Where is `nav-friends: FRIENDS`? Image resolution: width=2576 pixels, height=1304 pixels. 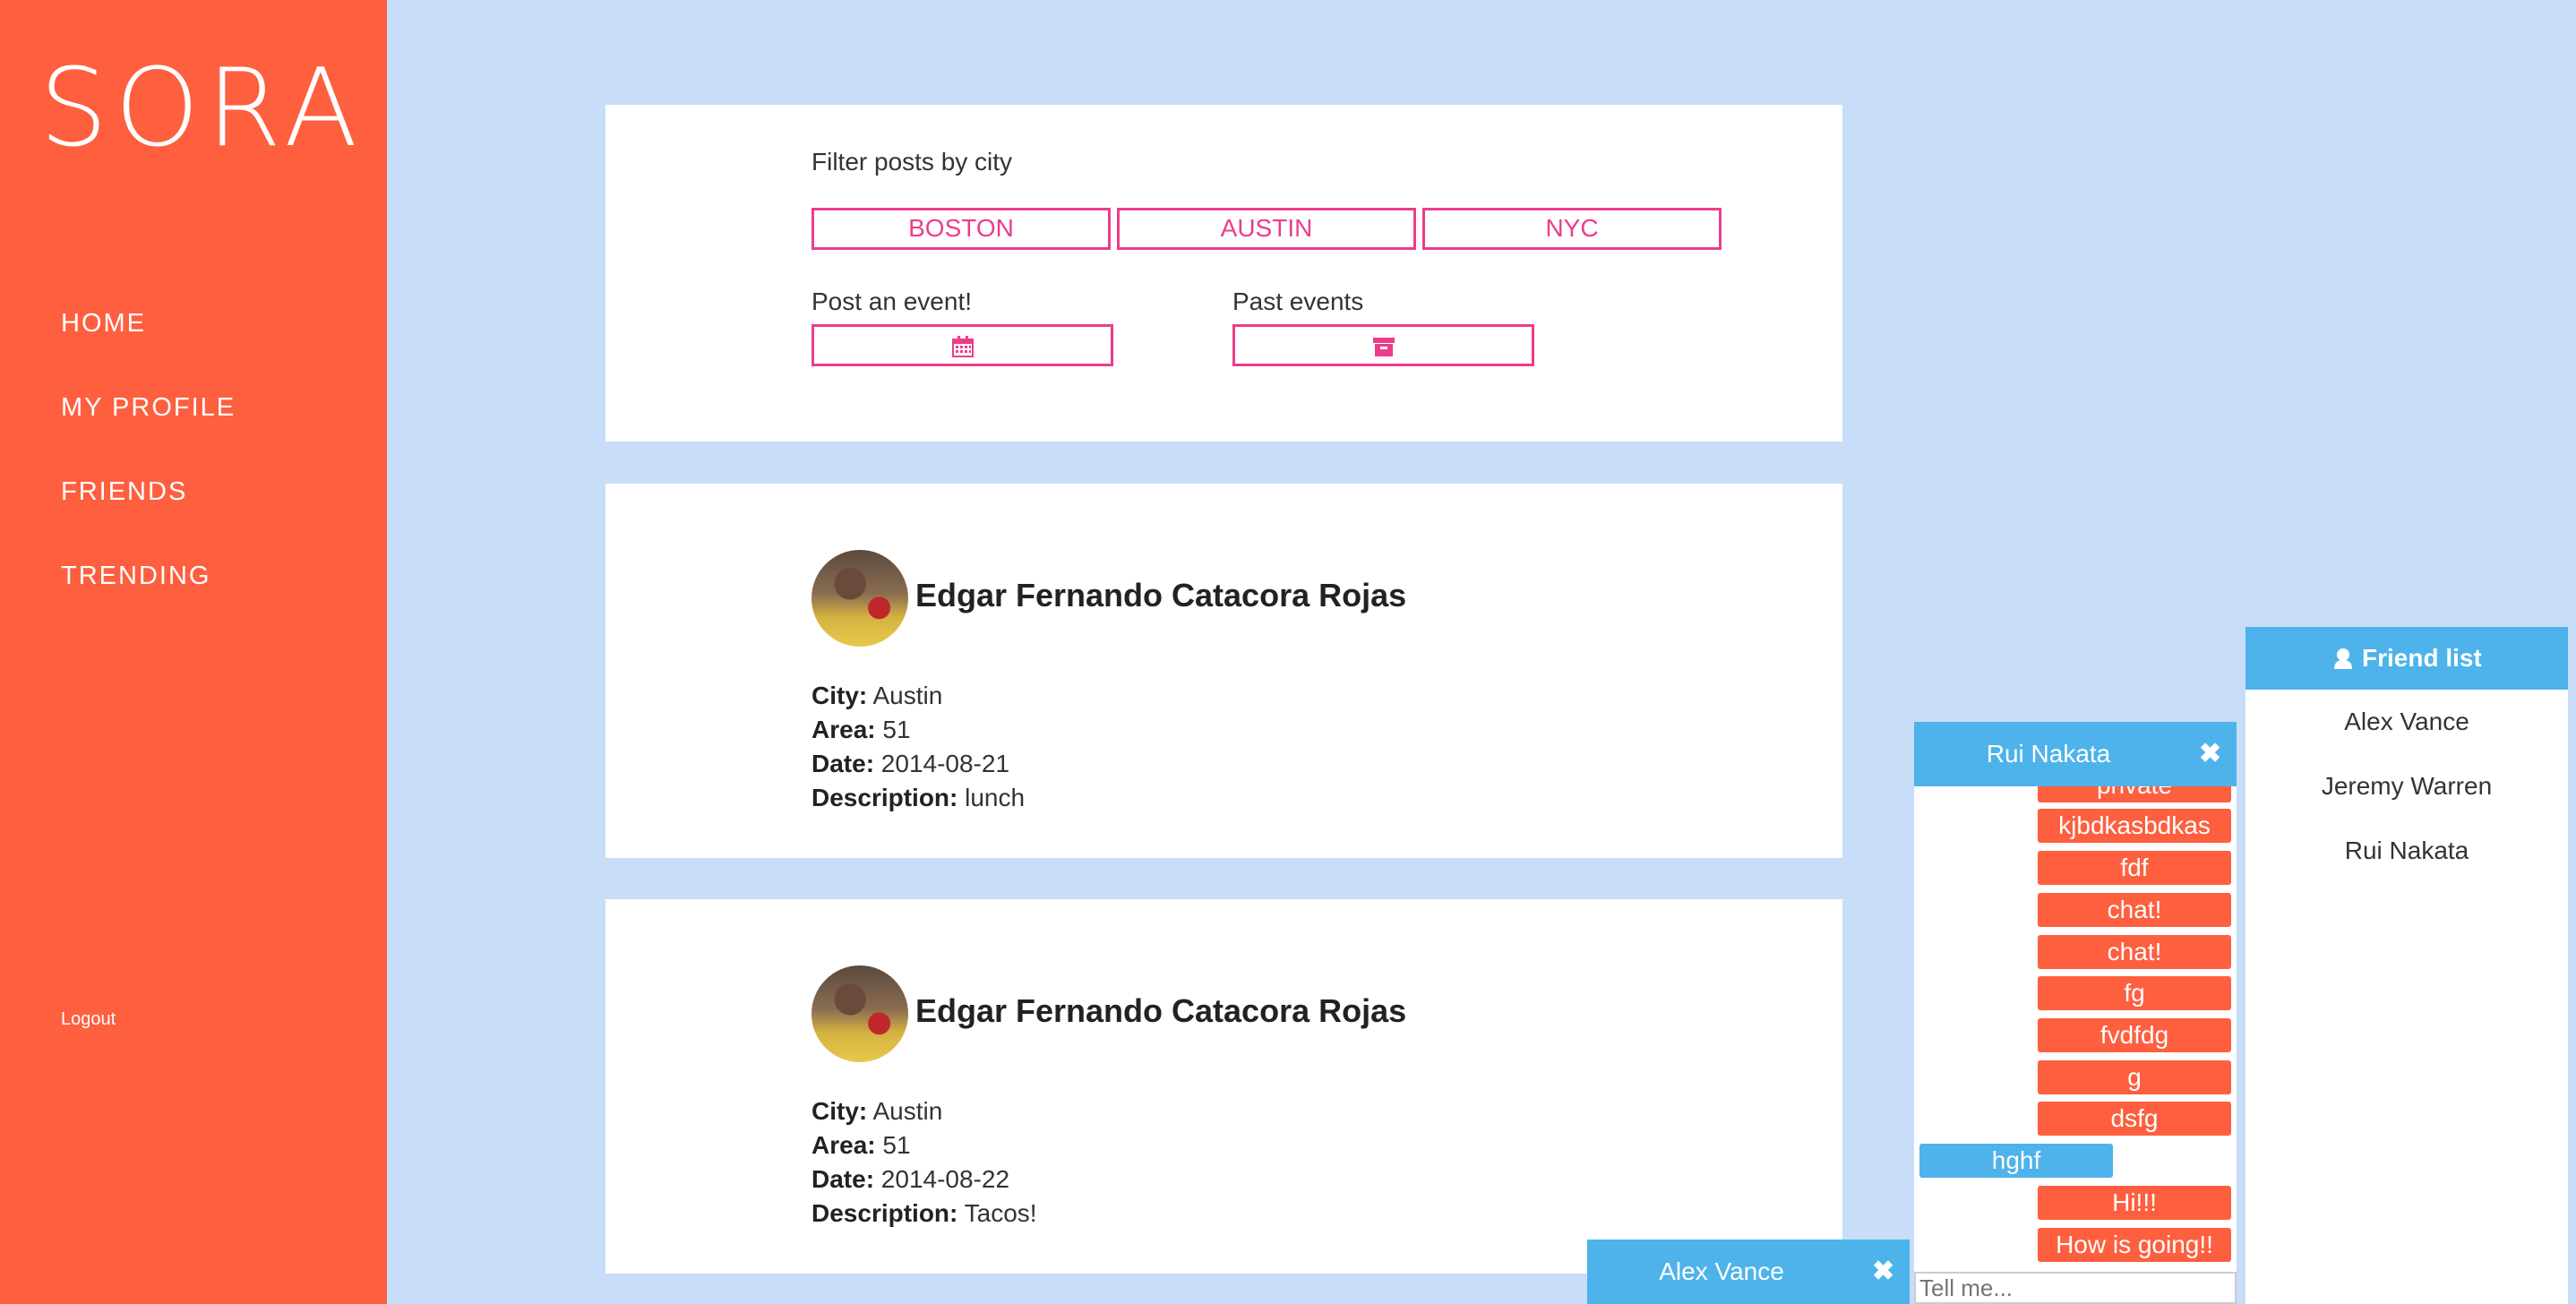 nav-friends: FRIENDS is located at coordinates (124, 492).